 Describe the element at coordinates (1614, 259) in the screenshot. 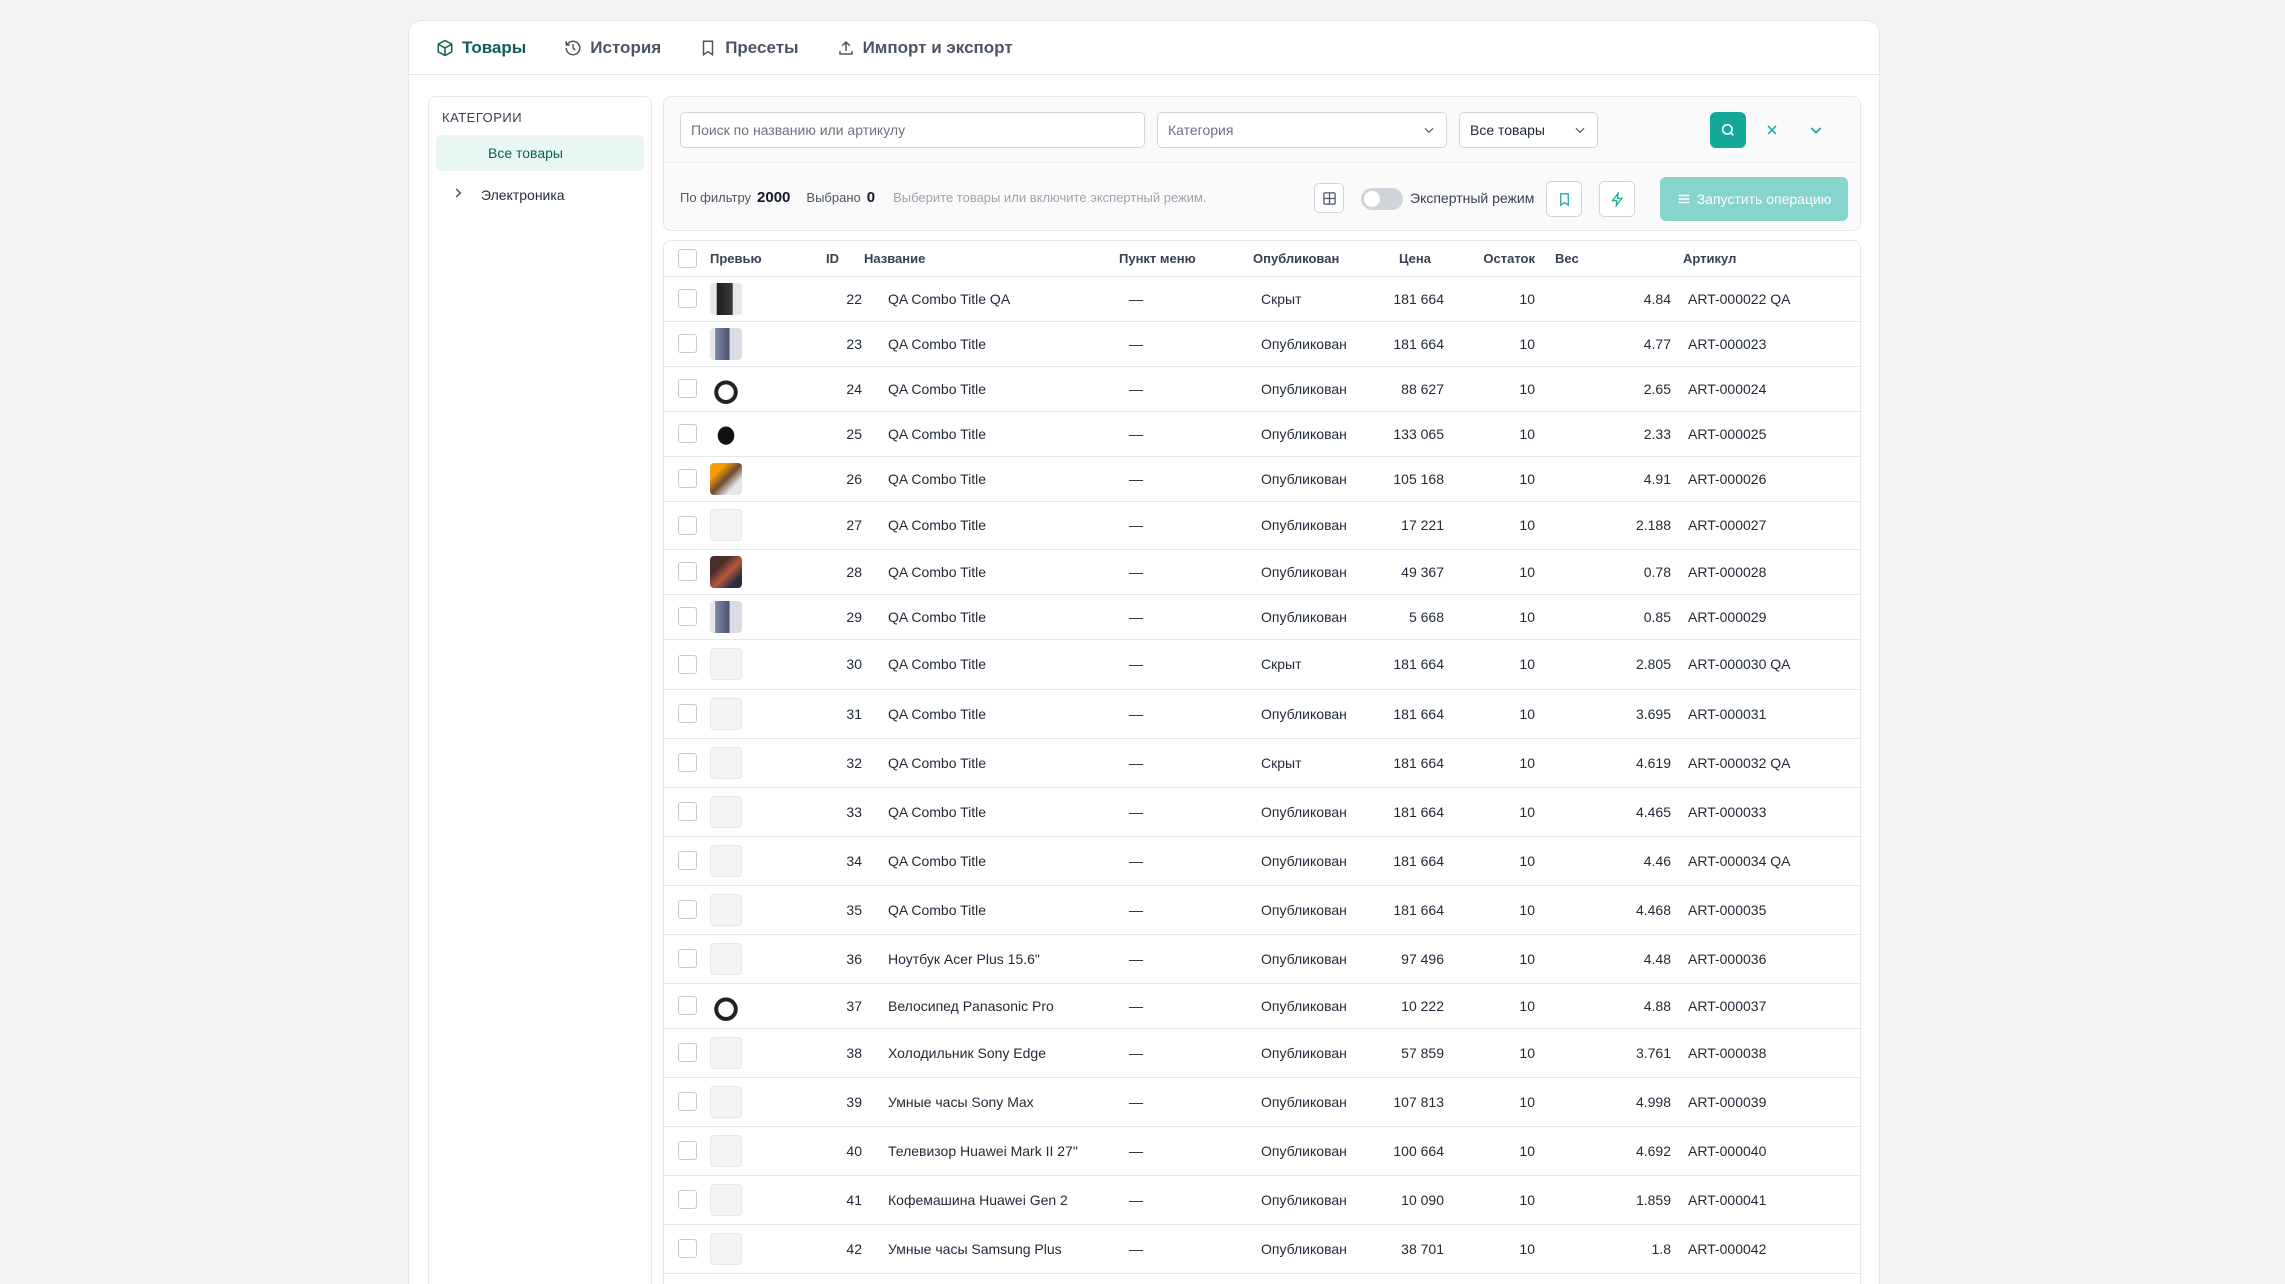

I see `column-header: Вес` at that location.